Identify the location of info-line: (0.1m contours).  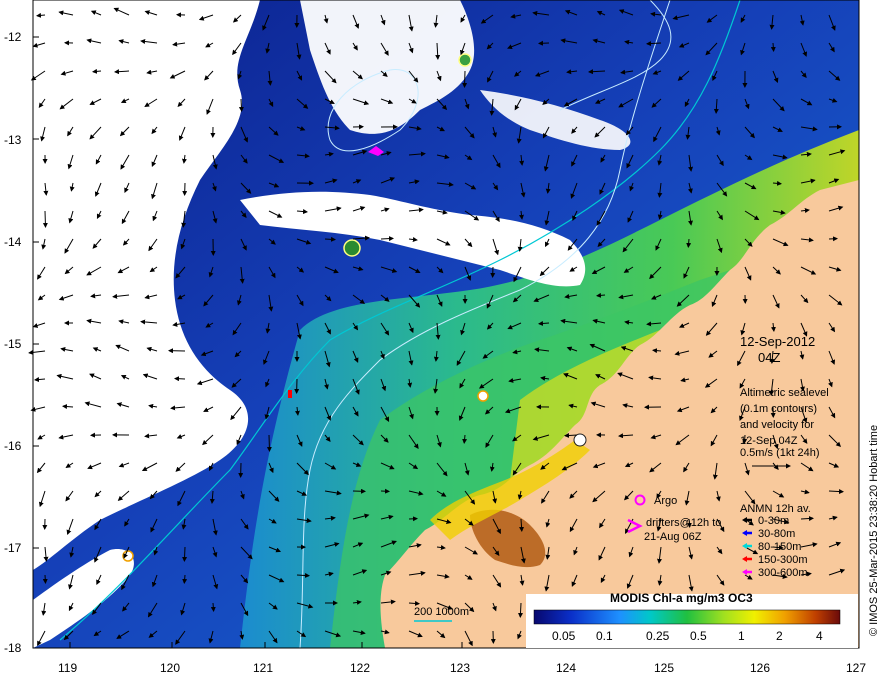
(778, 409).